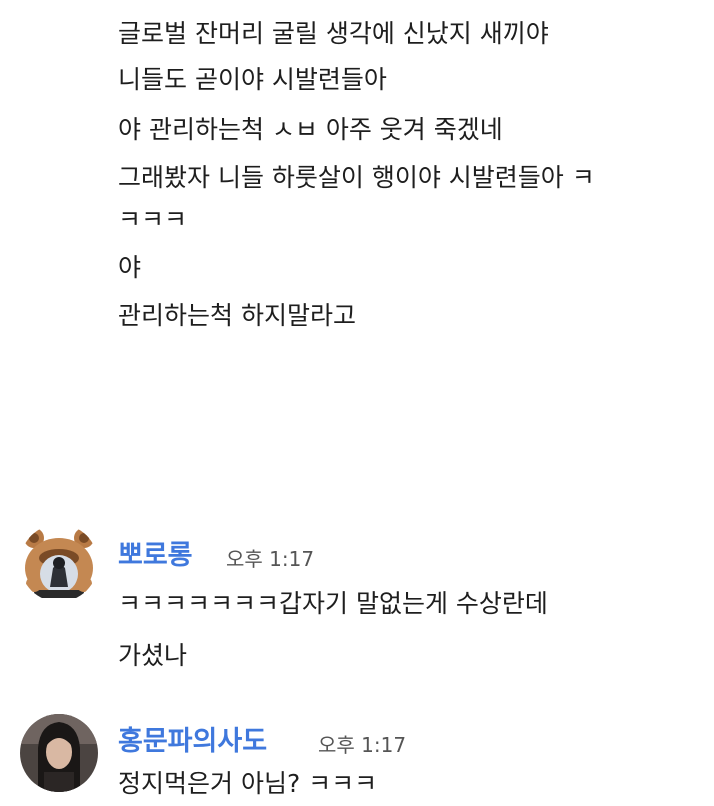 This screenshot has width=714, height=806. I want to click on person-avatar-icon, so click(59, 753).